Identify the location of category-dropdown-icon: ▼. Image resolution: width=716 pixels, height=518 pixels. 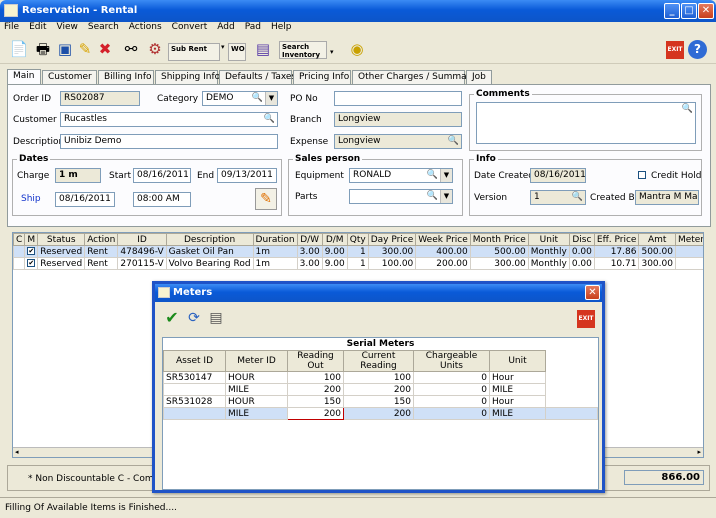
(271, 98).